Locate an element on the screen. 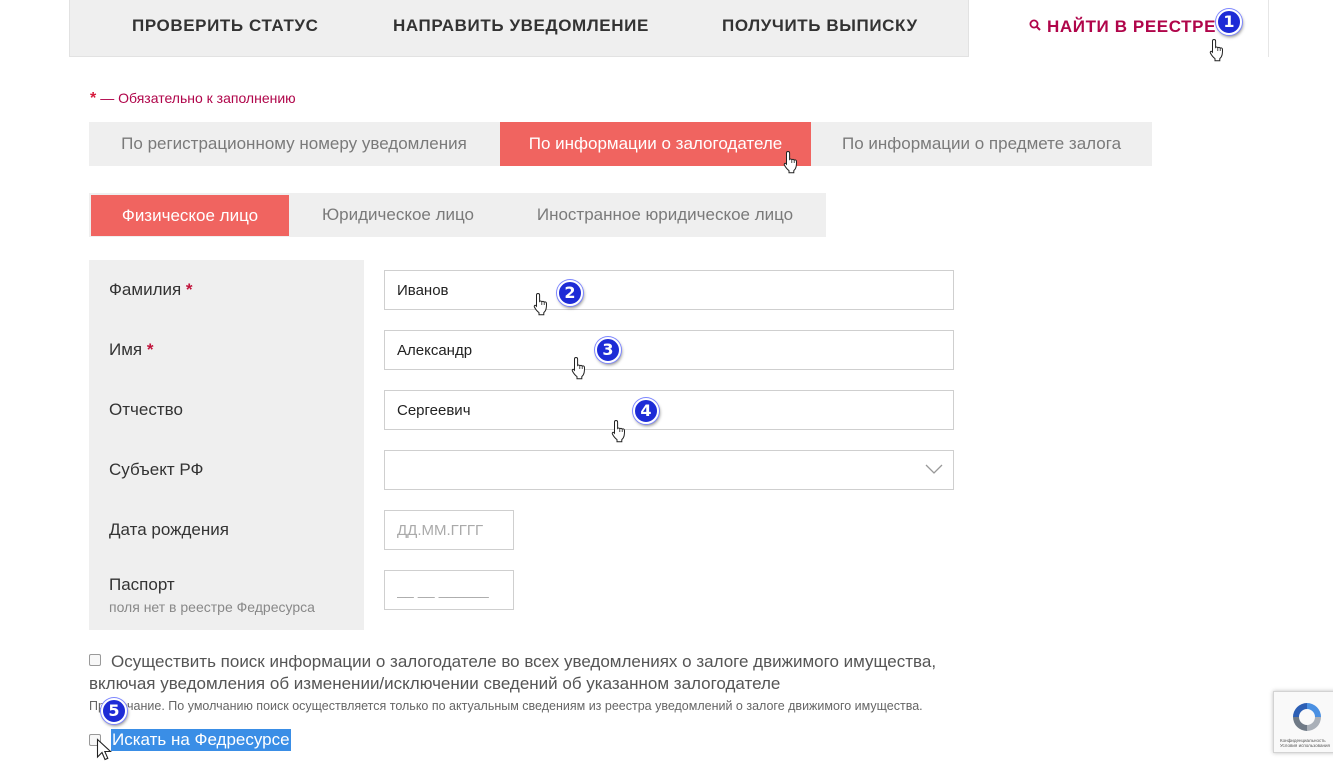  birth-date-field is located at coordinates (449, 530).